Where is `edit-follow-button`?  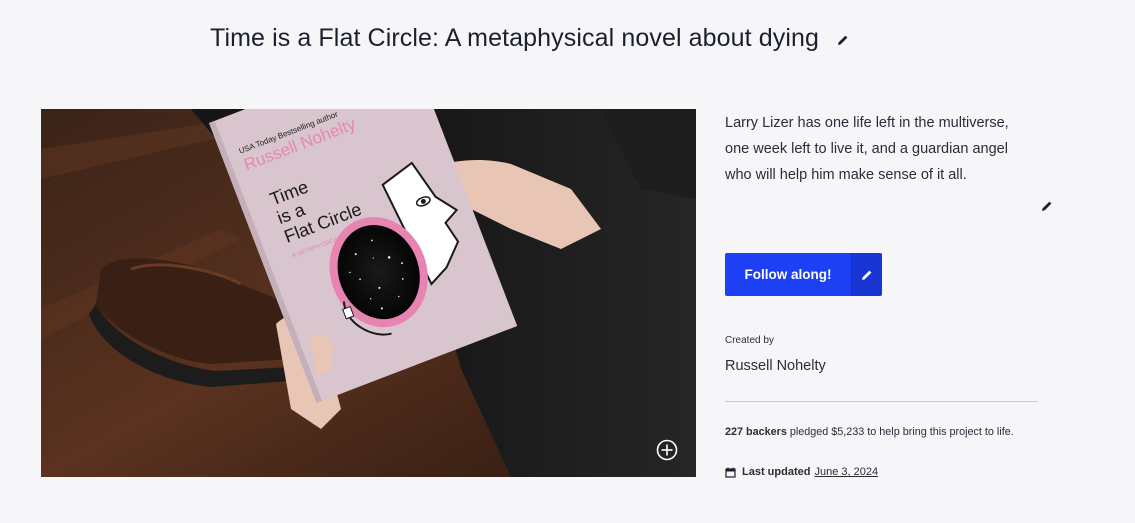
edit-follow-button is located at coordinates (866, 274).